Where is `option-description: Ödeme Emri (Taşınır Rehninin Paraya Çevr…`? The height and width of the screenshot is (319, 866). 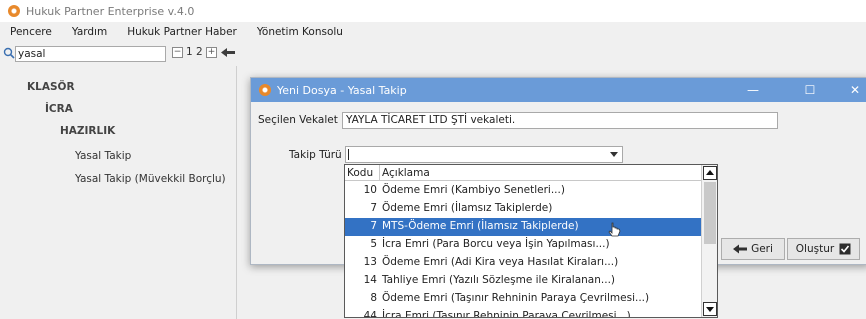
option-description: Ödeme Emri (Taşınır Rehninin Paraya Çevr… is located at coordinates (516, 298).